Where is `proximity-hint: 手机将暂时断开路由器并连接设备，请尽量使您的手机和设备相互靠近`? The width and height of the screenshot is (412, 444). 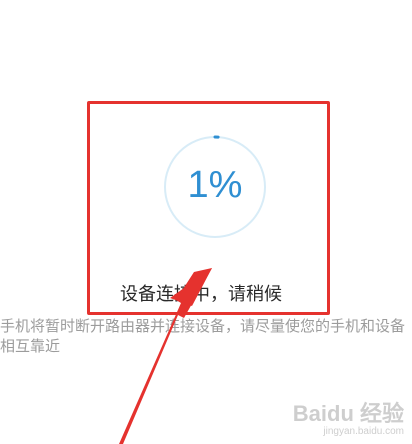 proximity-hint: 手机将暂时断开路由器并连接设备，请尽量使您的手机和设备相互靠近 is located at coordinates (203, 336).